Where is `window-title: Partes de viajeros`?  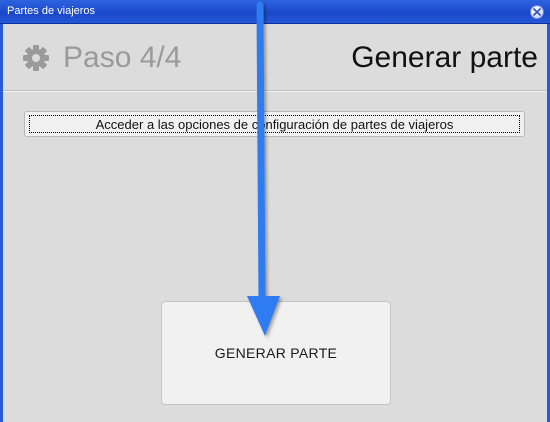
window-title: Partes de viajeros is located at coordinates (51, 11).